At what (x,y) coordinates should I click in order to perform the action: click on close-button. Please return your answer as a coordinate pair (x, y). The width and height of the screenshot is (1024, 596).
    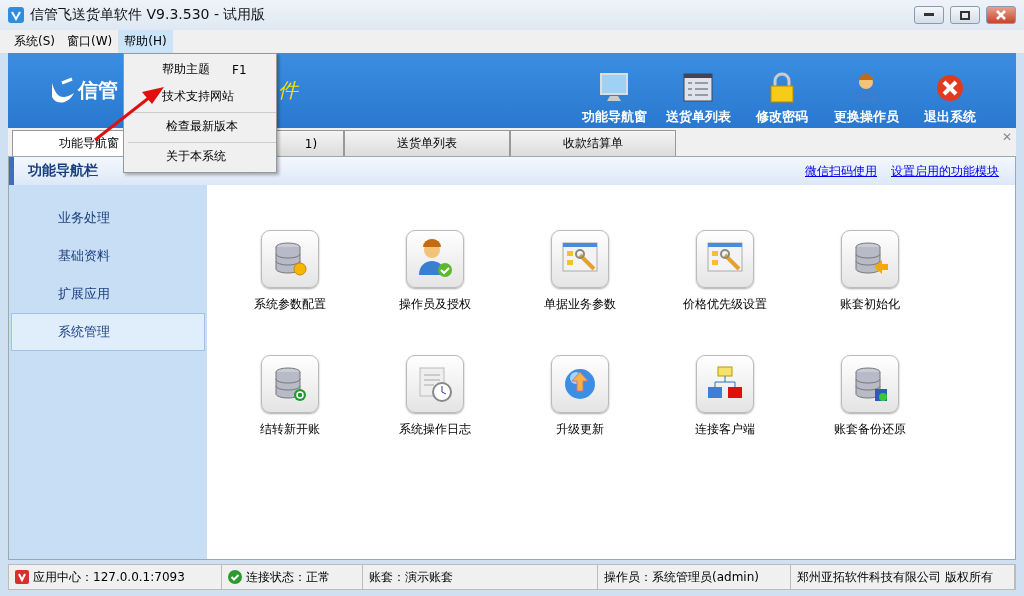
    Looking at the image, I should click on (1001, 15).